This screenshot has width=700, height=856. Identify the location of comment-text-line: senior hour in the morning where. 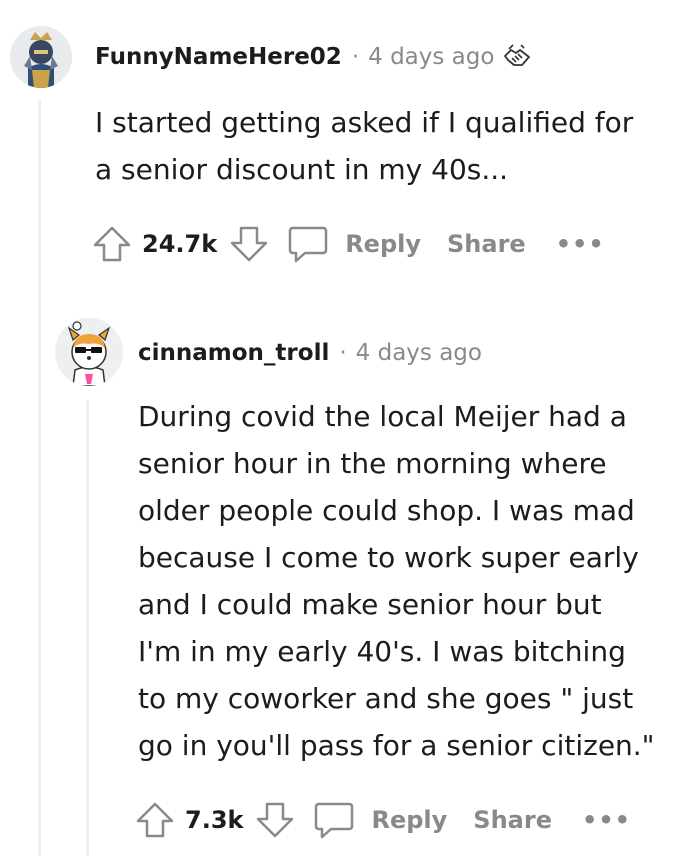
(372, 463).